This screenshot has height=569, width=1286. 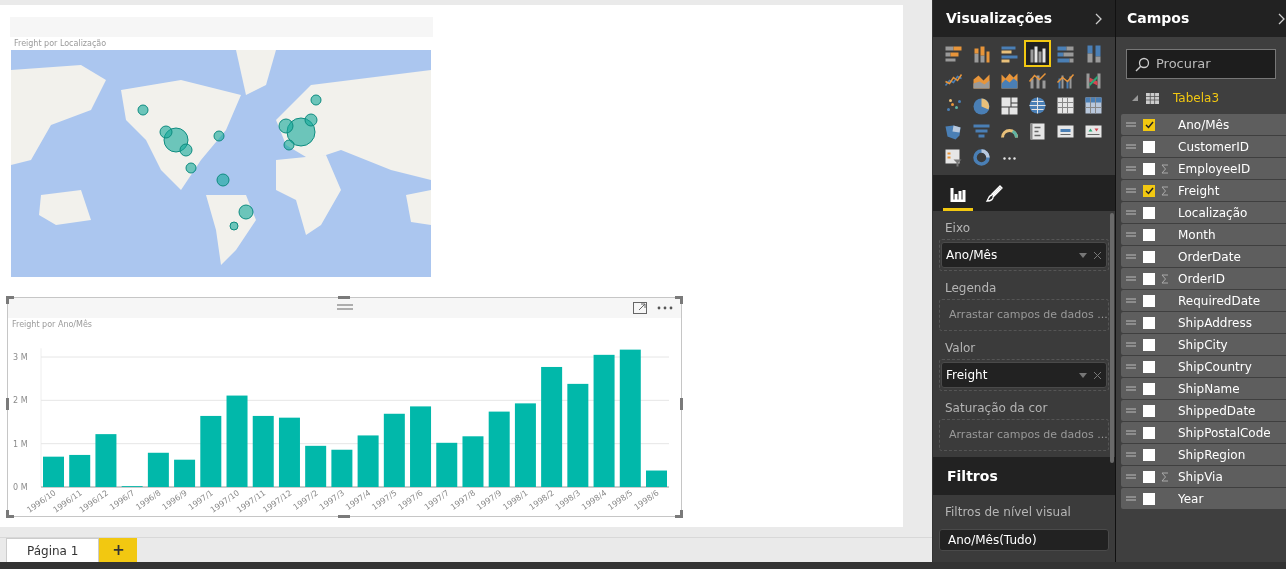 I want to click on field-well: Ano/Mês, so click(x=1024, y=255).